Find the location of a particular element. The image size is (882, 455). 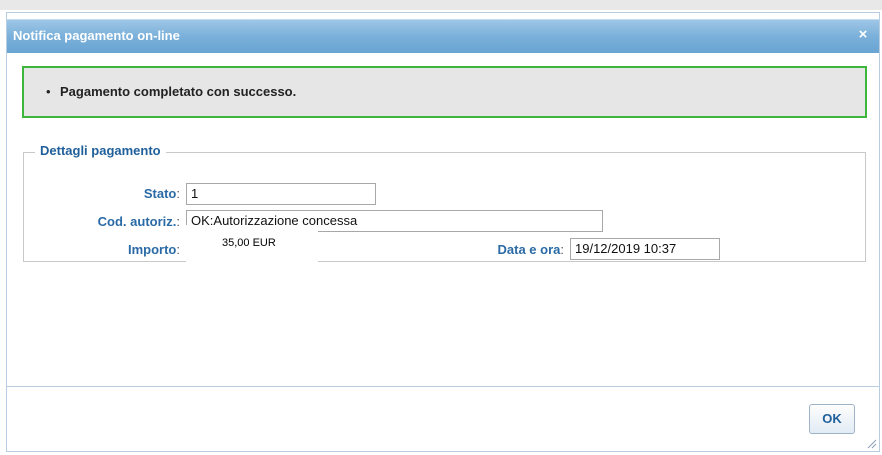

success-message-box: • Pagamento completato con successo. is located at coordinates (444, 92).